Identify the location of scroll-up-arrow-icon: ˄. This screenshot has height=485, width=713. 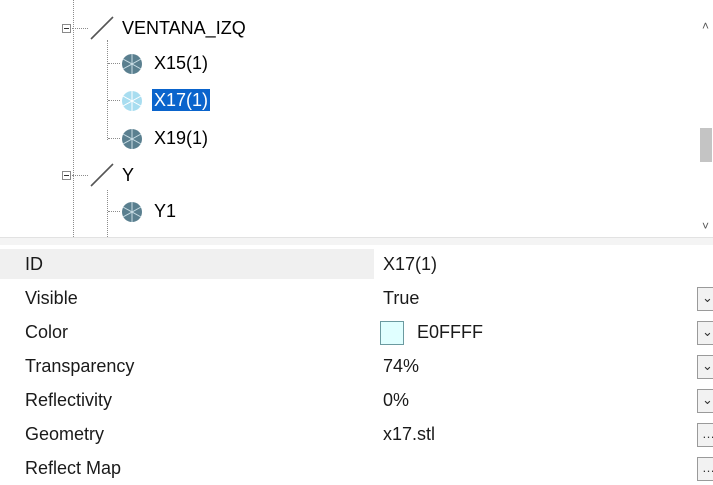
(706, 26).